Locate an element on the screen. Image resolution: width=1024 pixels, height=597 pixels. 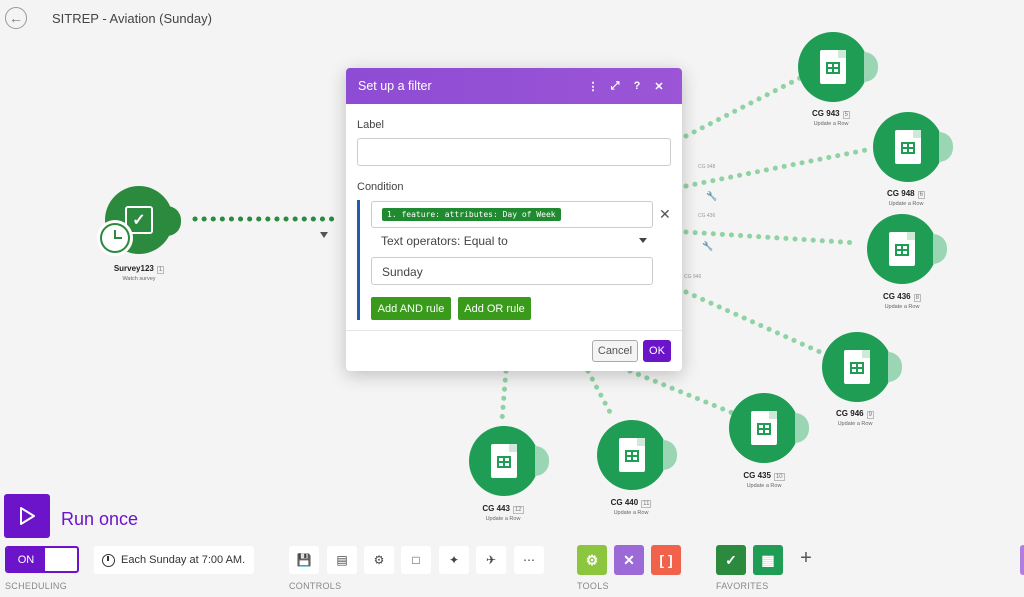
ok-button: OK is located at coordinates (657, 351).